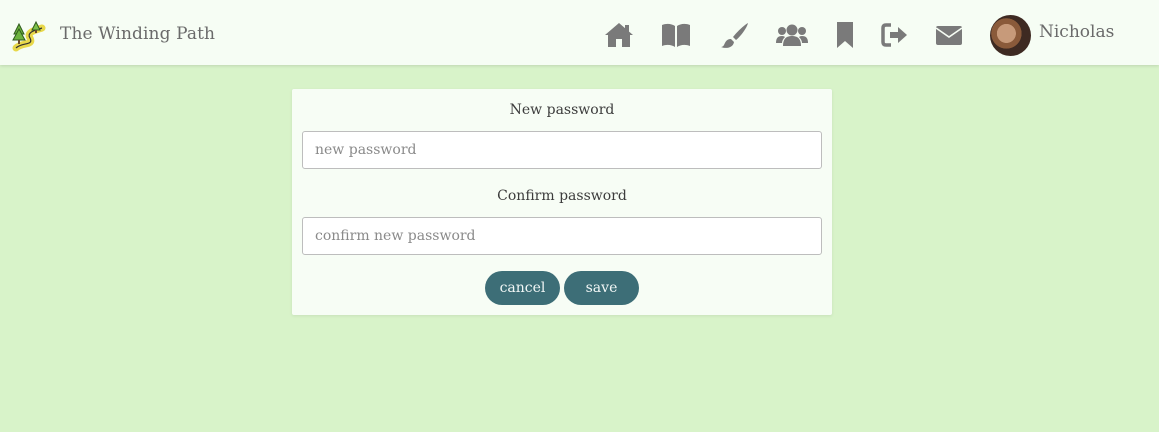  Describe the element at coordinates (562, 236) in the screenshot. I see `confirm-password-input` at that location.